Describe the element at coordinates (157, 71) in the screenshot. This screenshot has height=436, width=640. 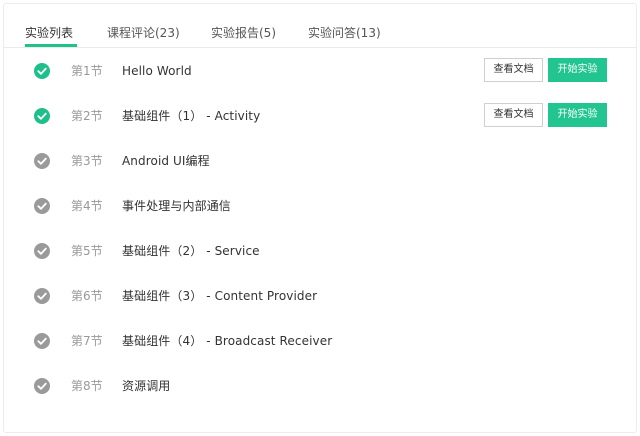
I see `lesson-title: Hello World` at that location.